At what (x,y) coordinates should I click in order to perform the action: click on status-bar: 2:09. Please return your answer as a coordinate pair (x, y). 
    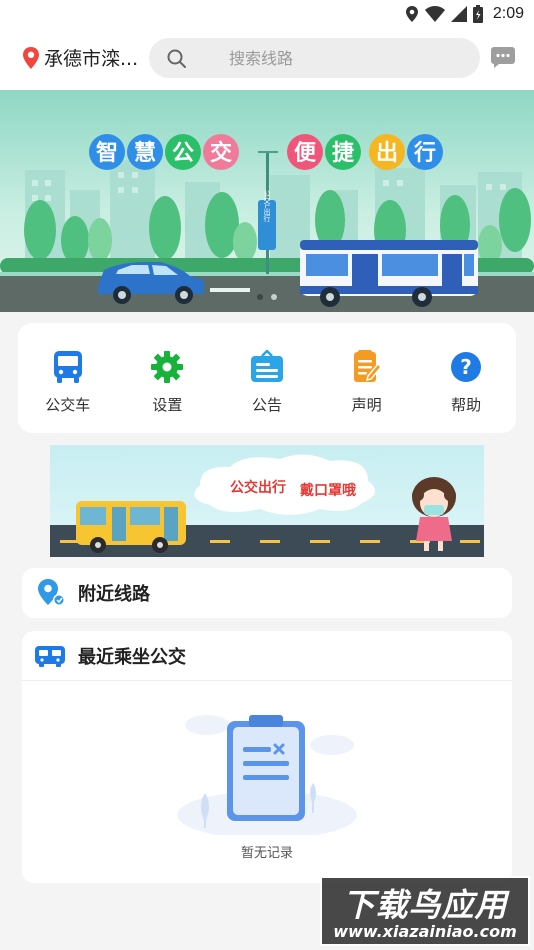
    Looking at the image, I should click on (267, 14).